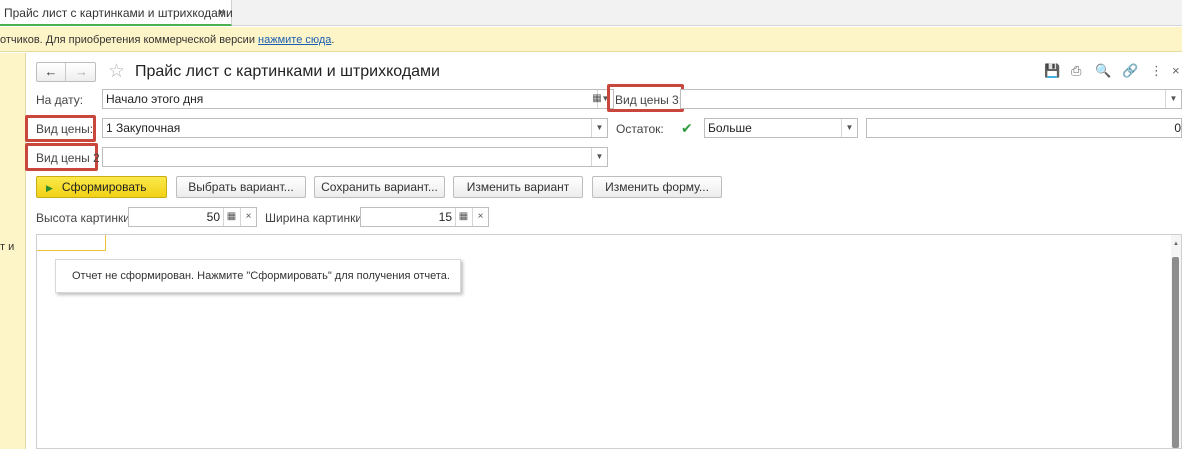 This screenshot has width=1182, height=449. I want to click on left-panel: т и, so click(13, 251).